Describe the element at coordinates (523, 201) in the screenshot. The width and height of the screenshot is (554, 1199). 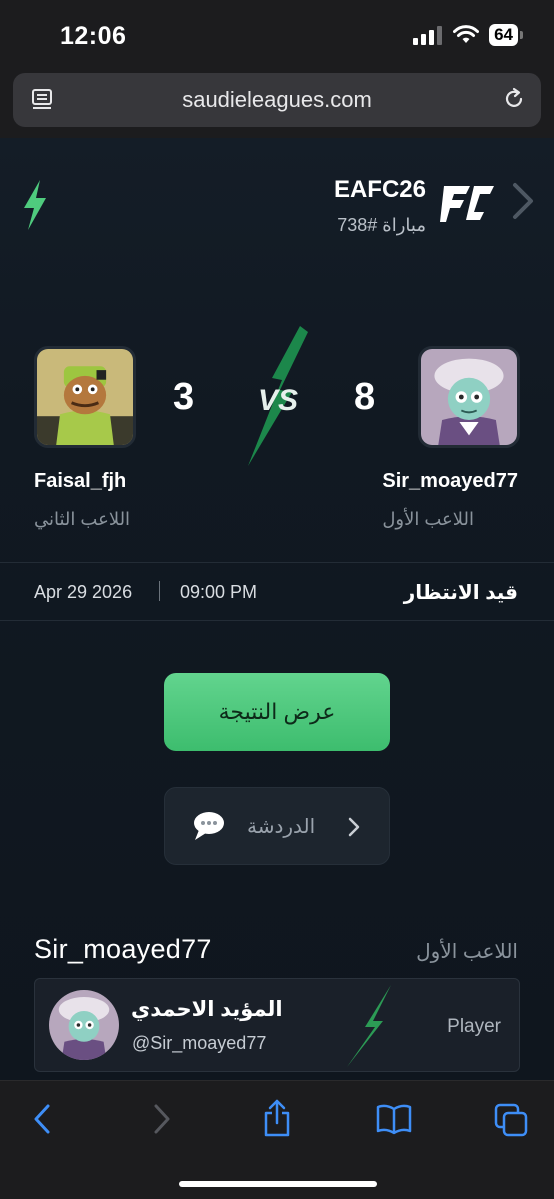
I see `next-chevron-icon` at that location.